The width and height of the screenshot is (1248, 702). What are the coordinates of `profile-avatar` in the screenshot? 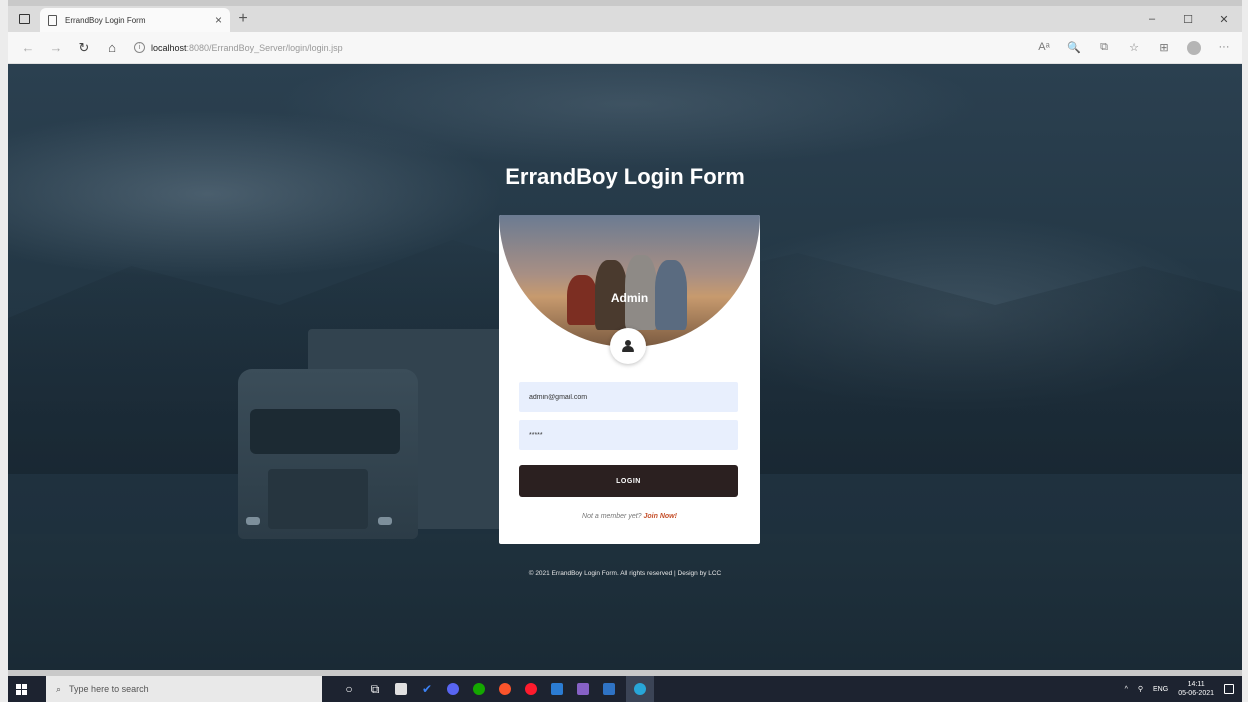 It's located at (1194, 47).